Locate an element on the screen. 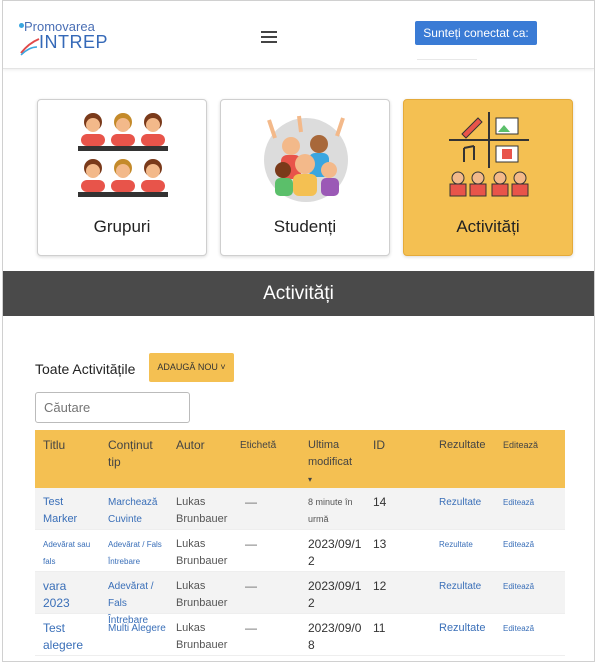 Image resolution: width=597 pixels, height=662 pixels. logo: Promovarea INTREP is located at coordinates (74, 39).